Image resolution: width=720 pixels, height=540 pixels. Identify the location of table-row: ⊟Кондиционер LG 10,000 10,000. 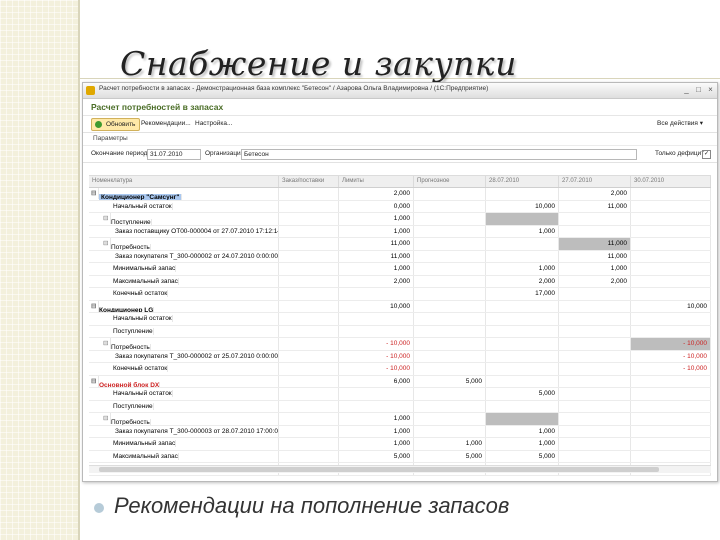
(400, 306).